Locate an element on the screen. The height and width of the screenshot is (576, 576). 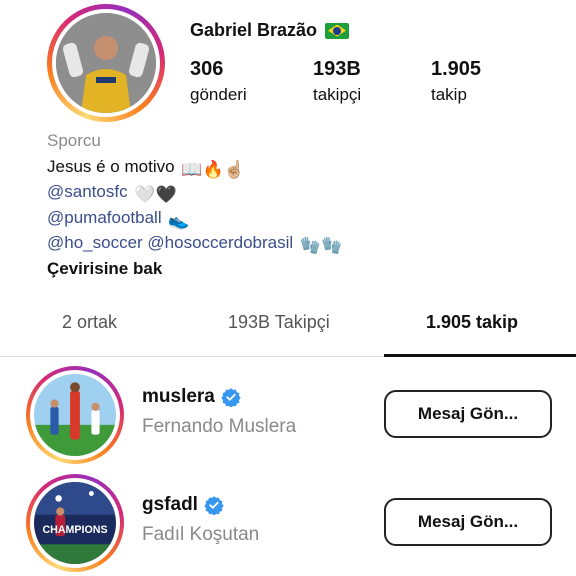
follow-tabs: 2 ortak 193B Takipçi 1.905 takip is located at coordinates (288, 328).